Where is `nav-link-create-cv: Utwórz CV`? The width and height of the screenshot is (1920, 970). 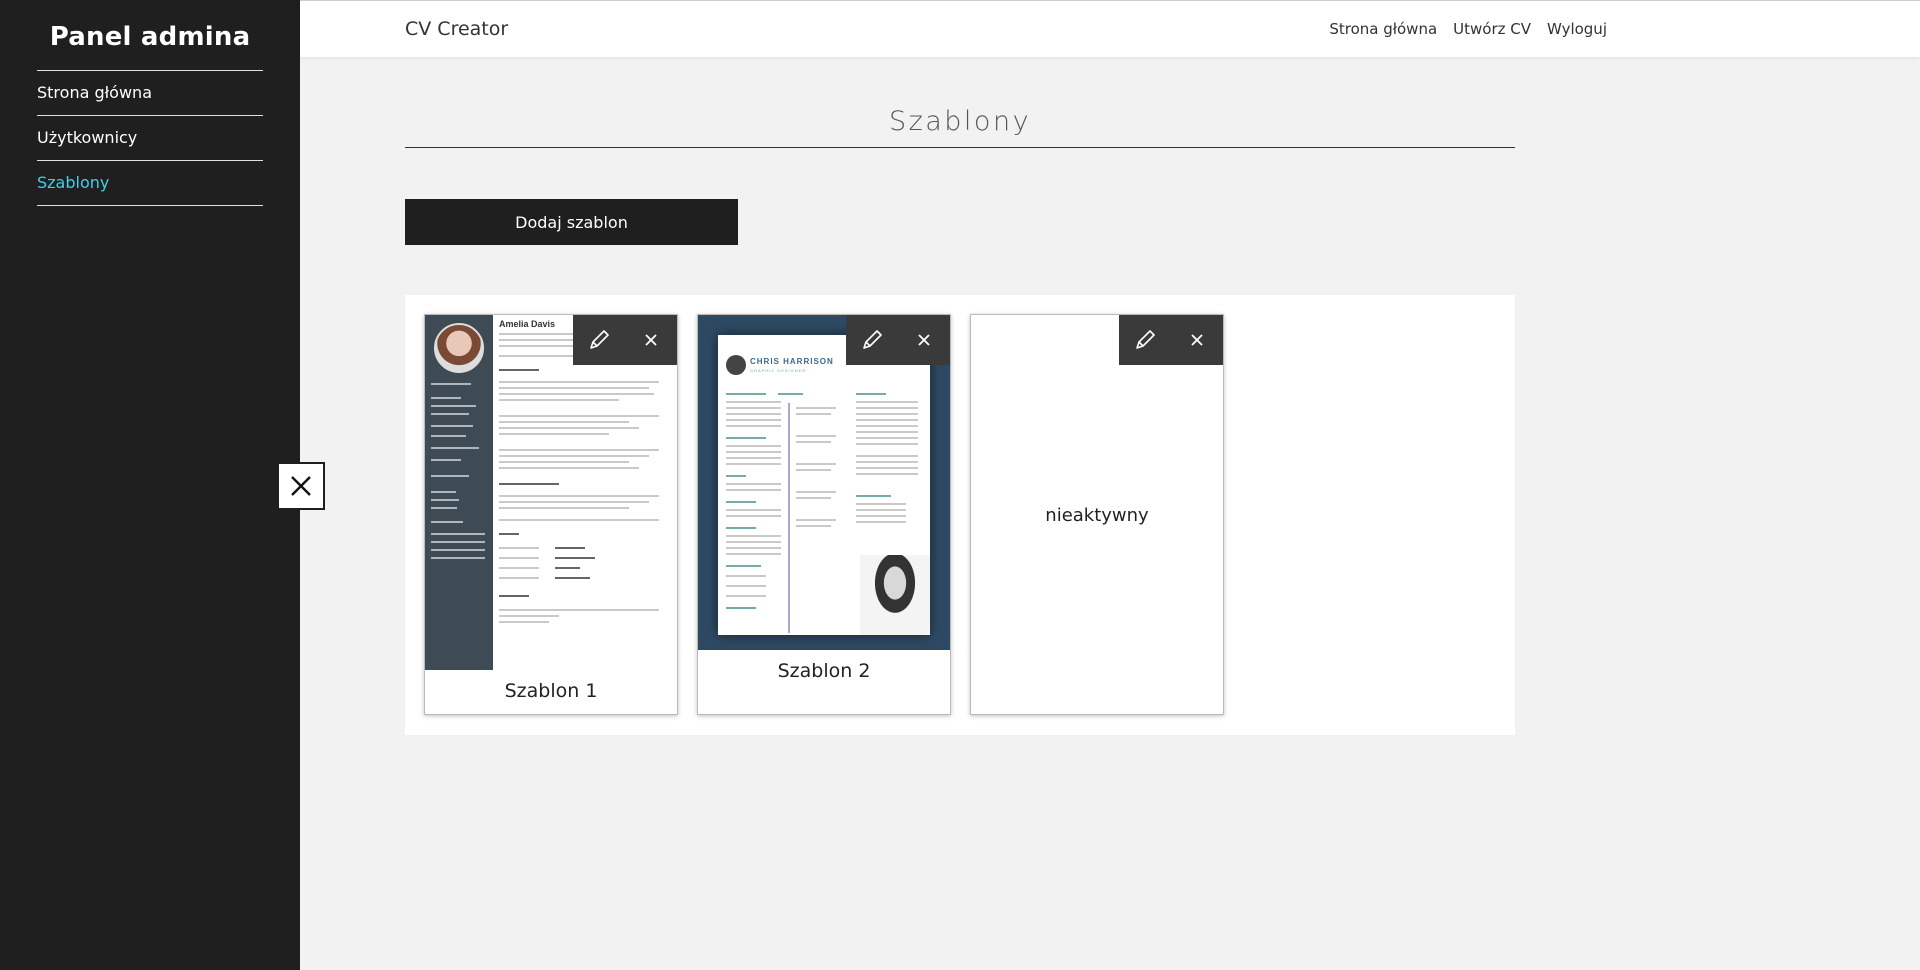
nav-link-create-cv: Utwórz CV is located at coordinates (1492, 29).